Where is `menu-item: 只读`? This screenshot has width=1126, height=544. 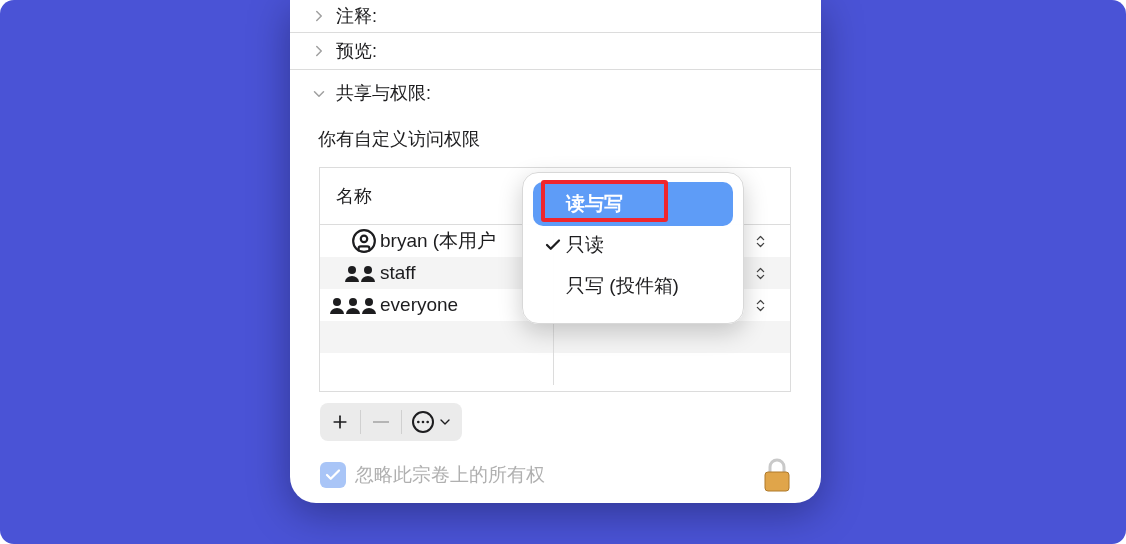
menu-item: 只读 is located at coordinates (633, 245).